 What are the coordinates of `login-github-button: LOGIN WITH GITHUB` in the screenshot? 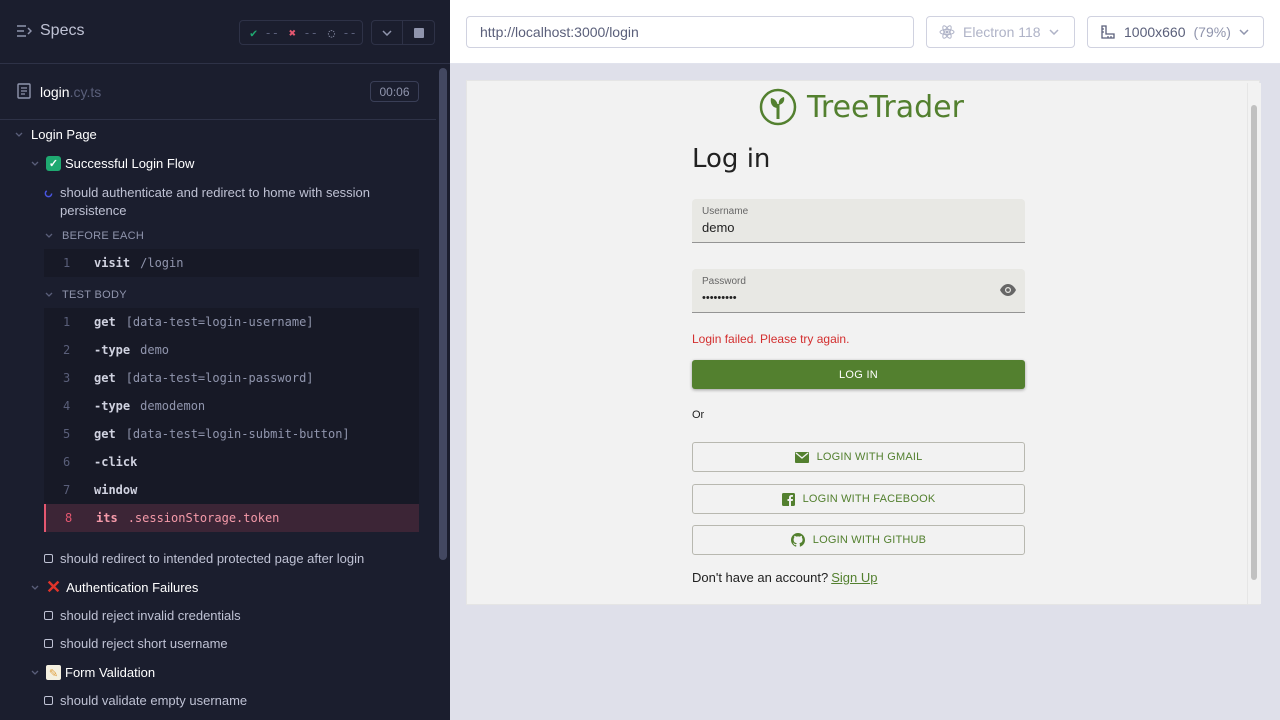 It's located at (858, 540).